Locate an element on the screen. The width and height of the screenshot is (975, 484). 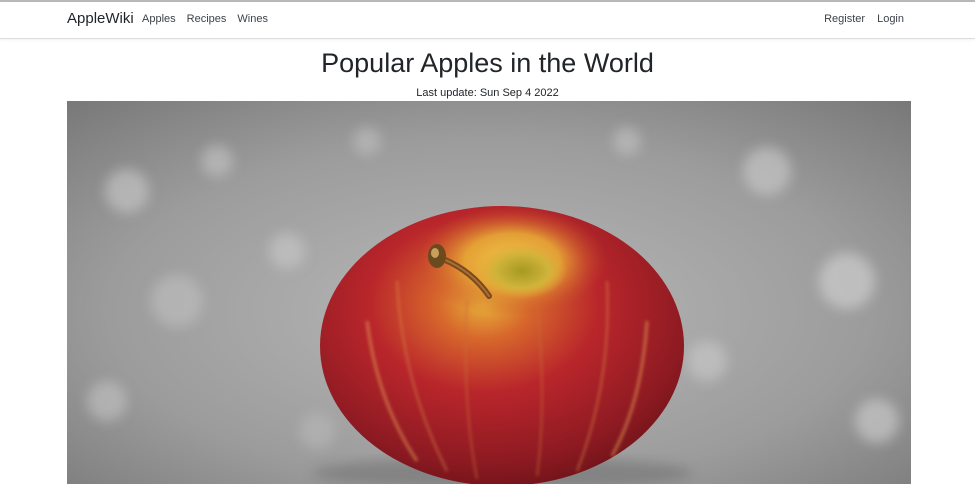
nav-link-recipes: Recipes is located at coordinates (207, 19).